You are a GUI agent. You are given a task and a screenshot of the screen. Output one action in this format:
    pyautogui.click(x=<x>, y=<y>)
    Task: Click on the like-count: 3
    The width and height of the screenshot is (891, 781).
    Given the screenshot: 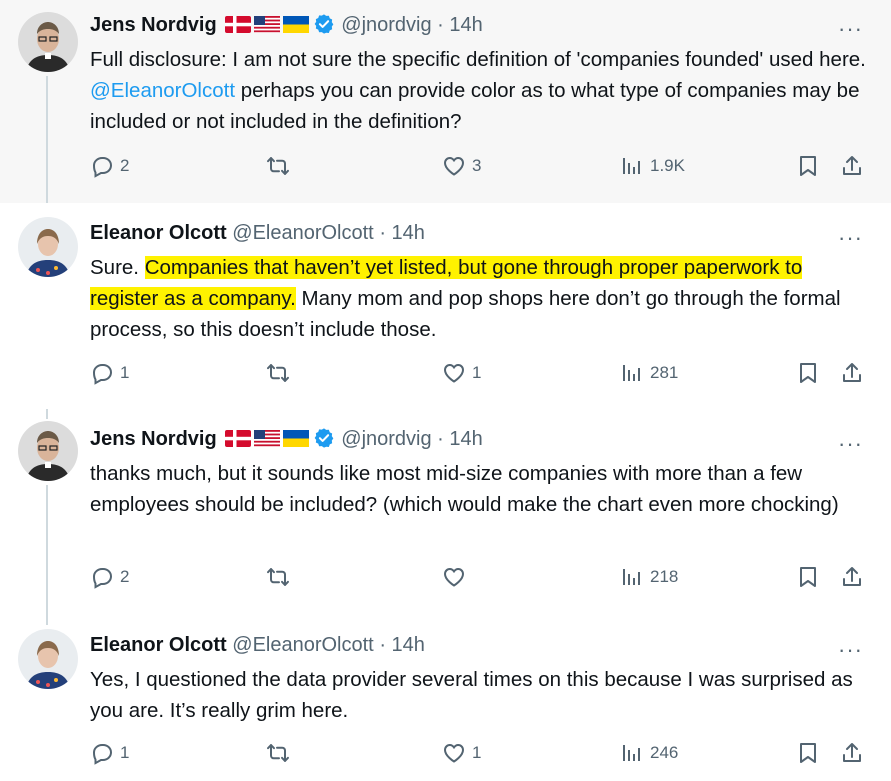 What is the action you would take?
    pyautogui.click(x=477, y=165)
    